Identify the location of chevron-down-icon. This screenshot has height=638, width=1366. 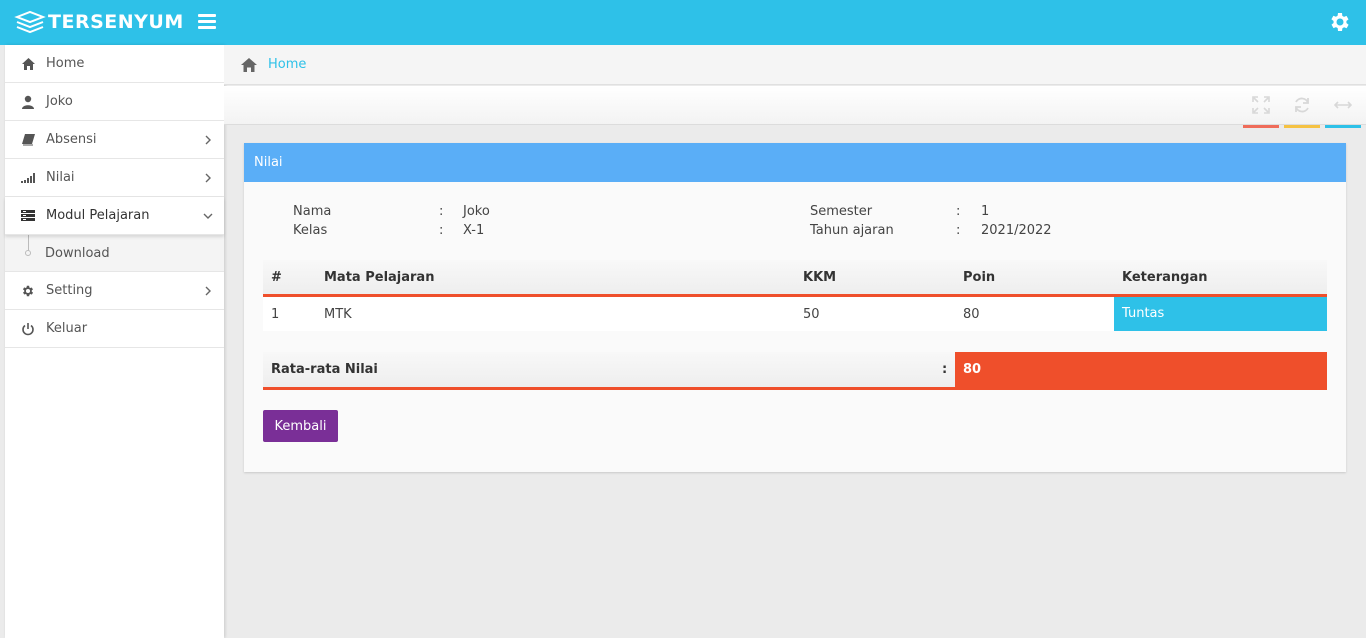
(208, 216).